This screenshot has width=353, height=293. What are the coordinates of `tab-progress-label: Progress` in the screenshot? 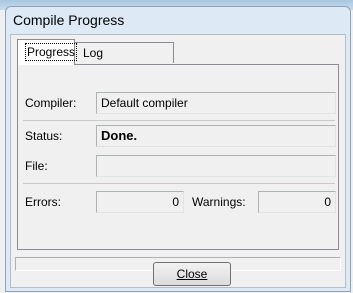 It's located at (51, 52).